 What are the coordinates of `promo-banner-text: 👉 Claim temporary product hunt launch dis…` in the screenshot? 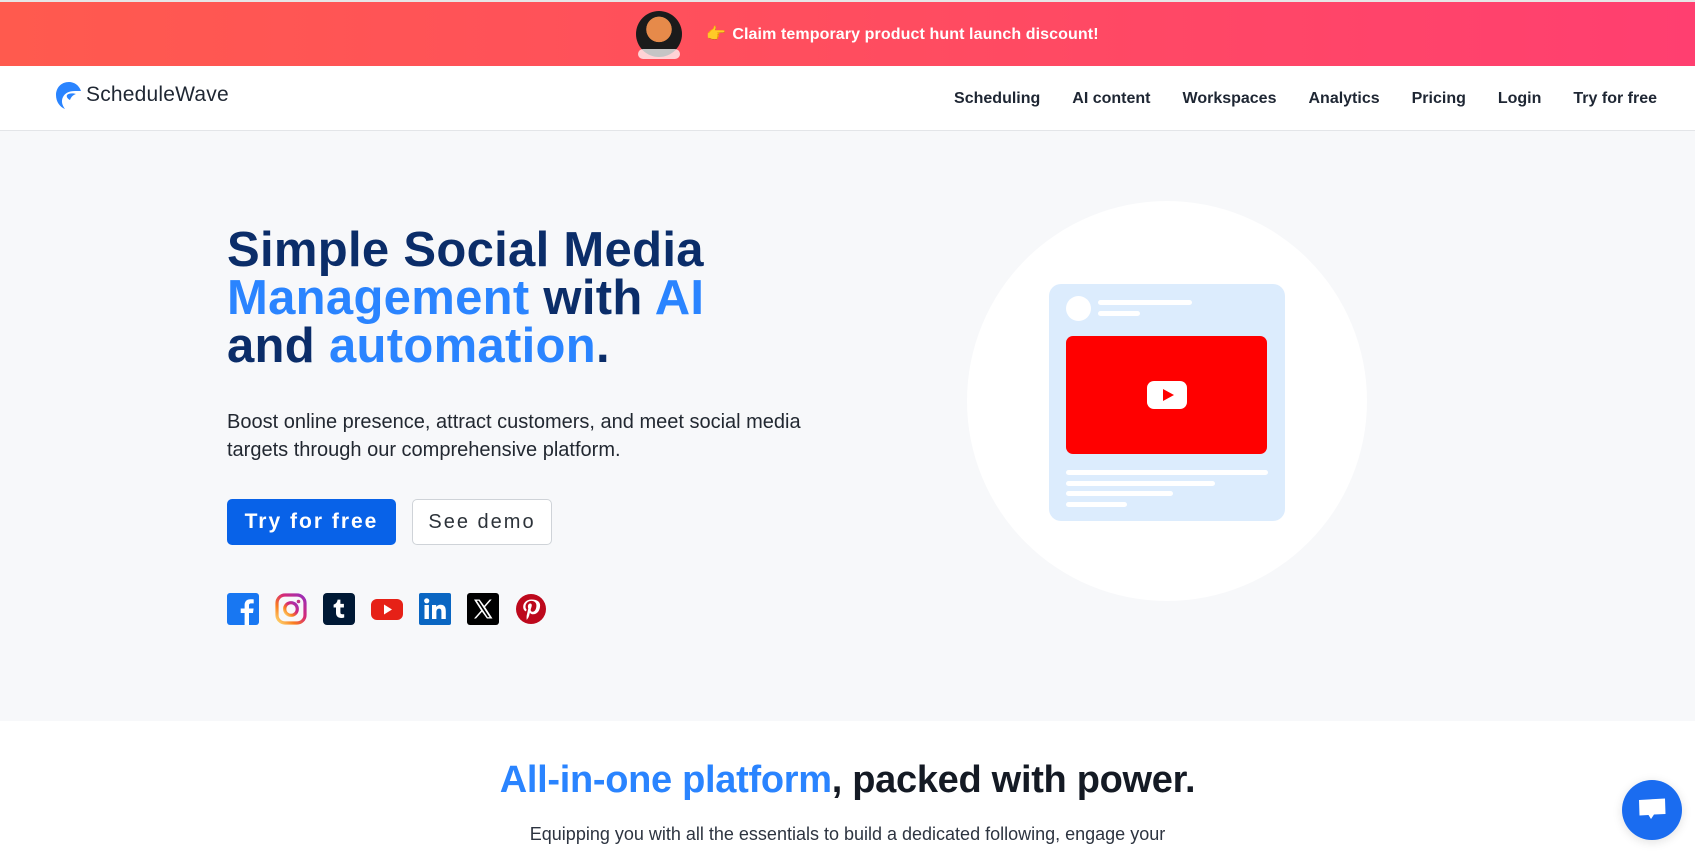 It's located at (902, 34).